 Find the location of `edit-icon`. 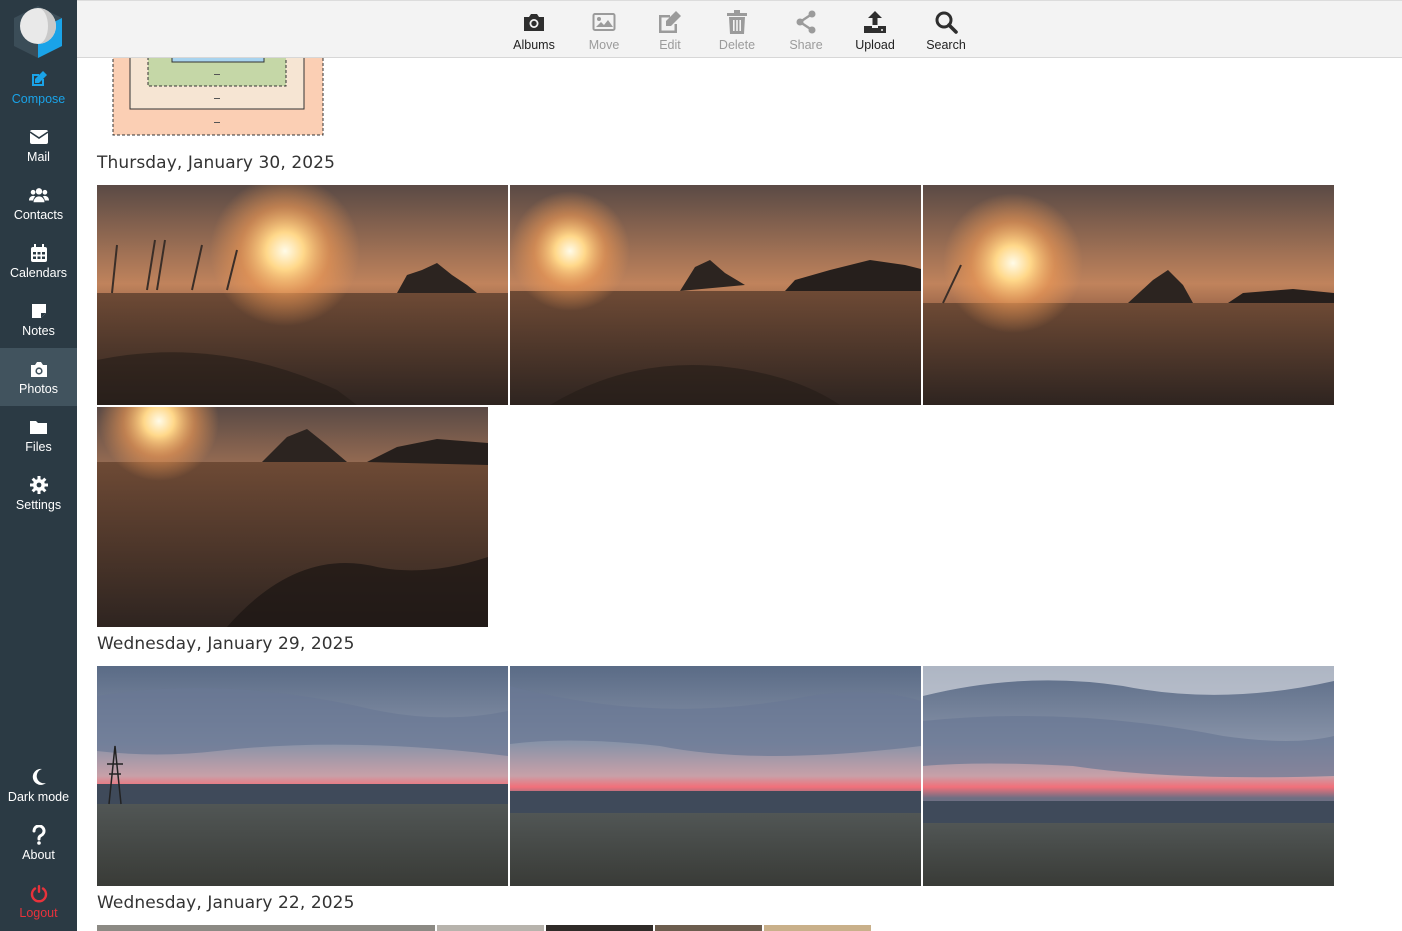

edit-icon is located at coordinates (670, 22).